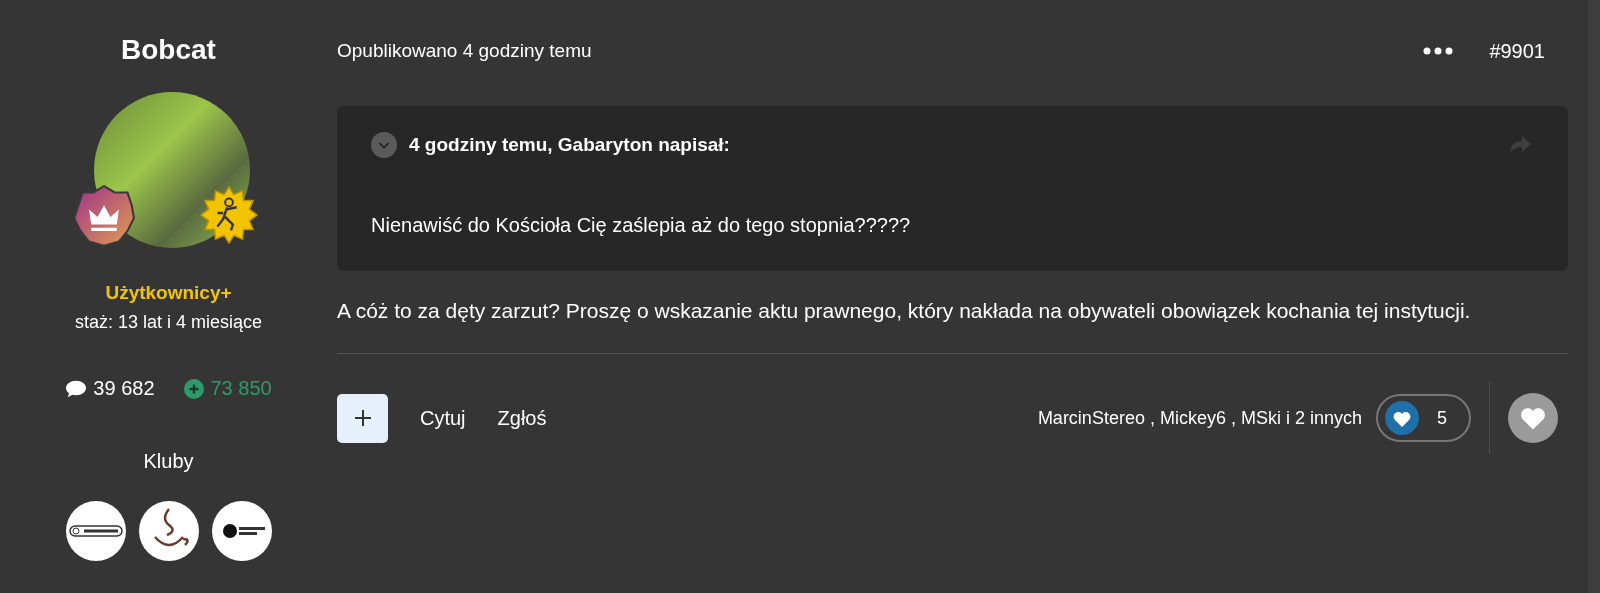 The height and width of the screenshot is (593, 1600). Describe the element at coordinates (465, 51) in the screenshot. I see `published-time: Opublikowano 4 godziny temu` at that location.